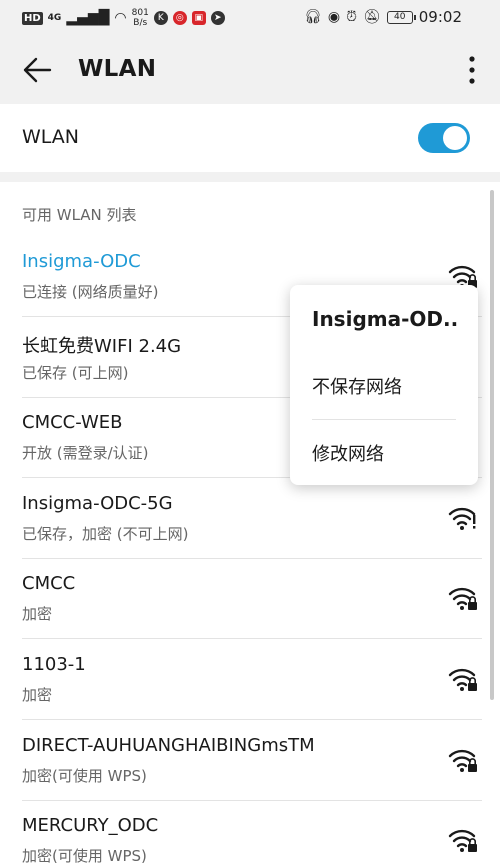  Describe the element at coordinates (492, 445) in the screenshot. I see `scrollbar` at that location.